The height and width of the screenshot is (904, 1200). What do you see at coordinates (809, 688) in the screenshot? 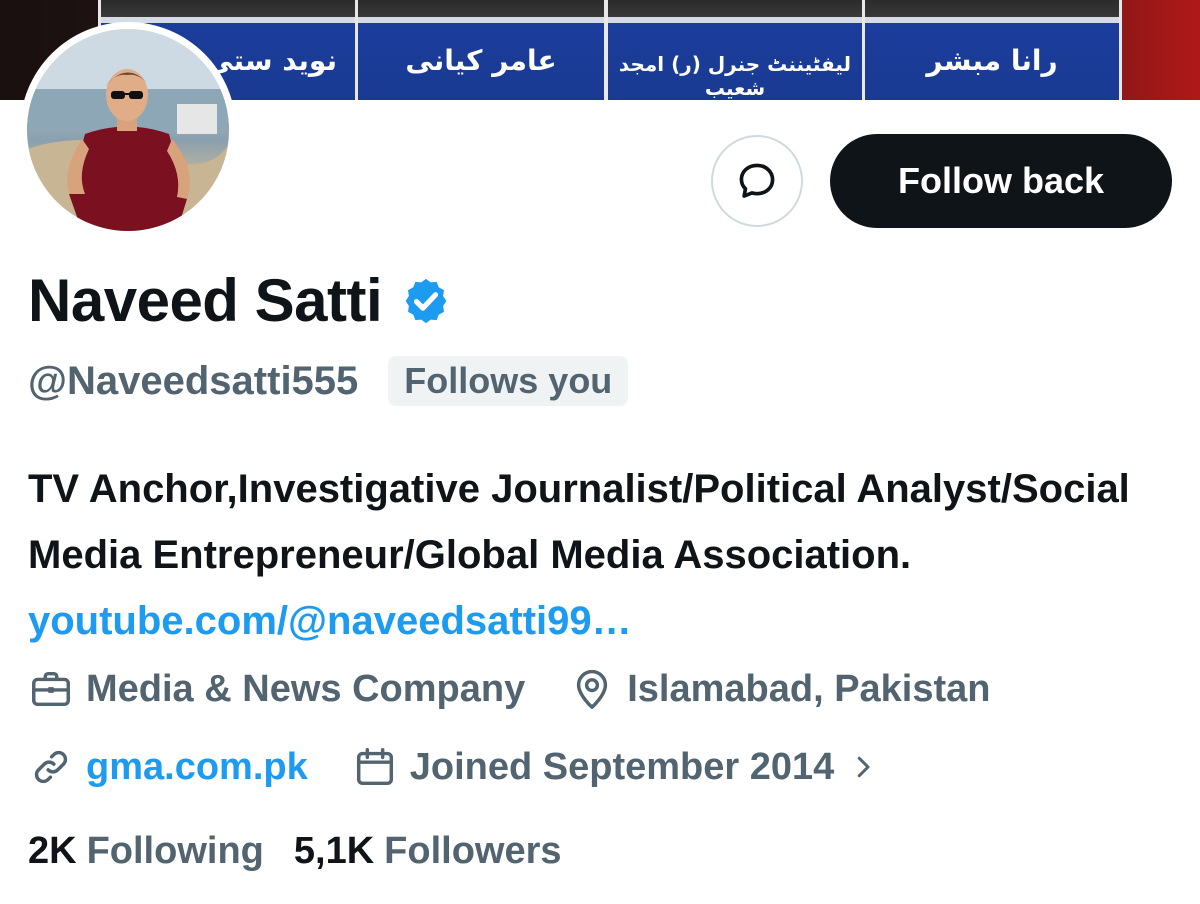
I see `location-label: Islamabad, Pakistan` at bounding box center [809, 688].